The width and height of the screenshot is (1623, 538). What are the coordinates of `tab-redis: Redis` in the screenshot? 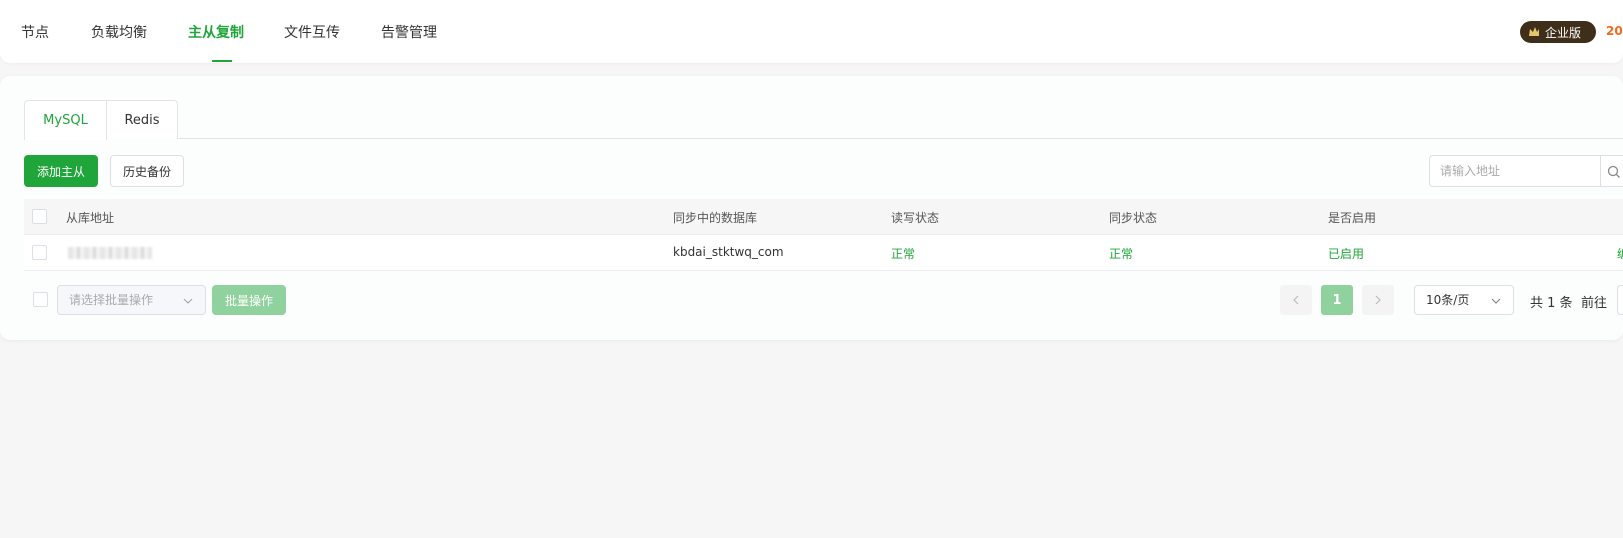 It's located at (142, 119).